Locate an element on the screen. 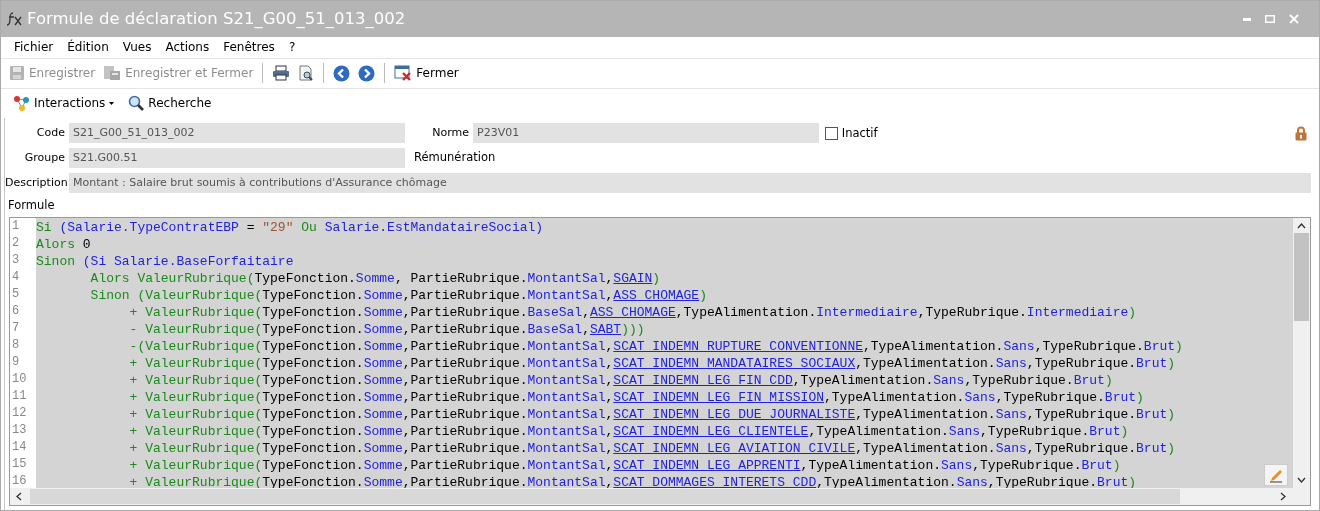  code-line: - ValeurRubrique(TypeFonction.Somme,PartieRubrique.BaseSal,SABT))) is located at coordinates (386, 329).